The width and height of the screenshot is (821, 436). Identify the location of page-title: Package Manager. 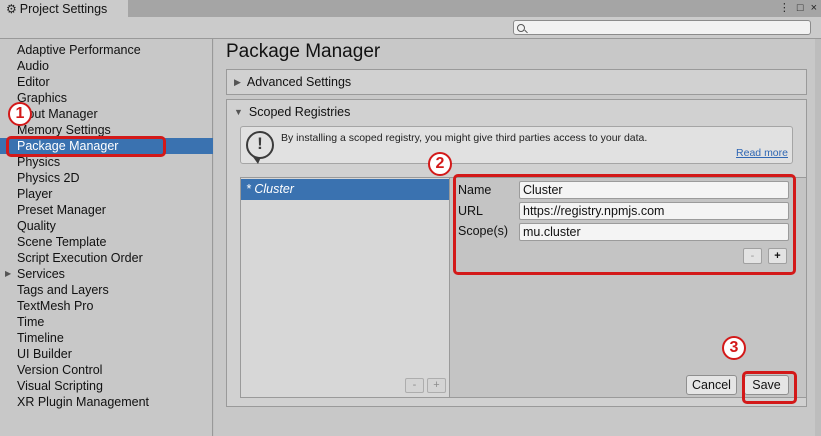
(303, 51).